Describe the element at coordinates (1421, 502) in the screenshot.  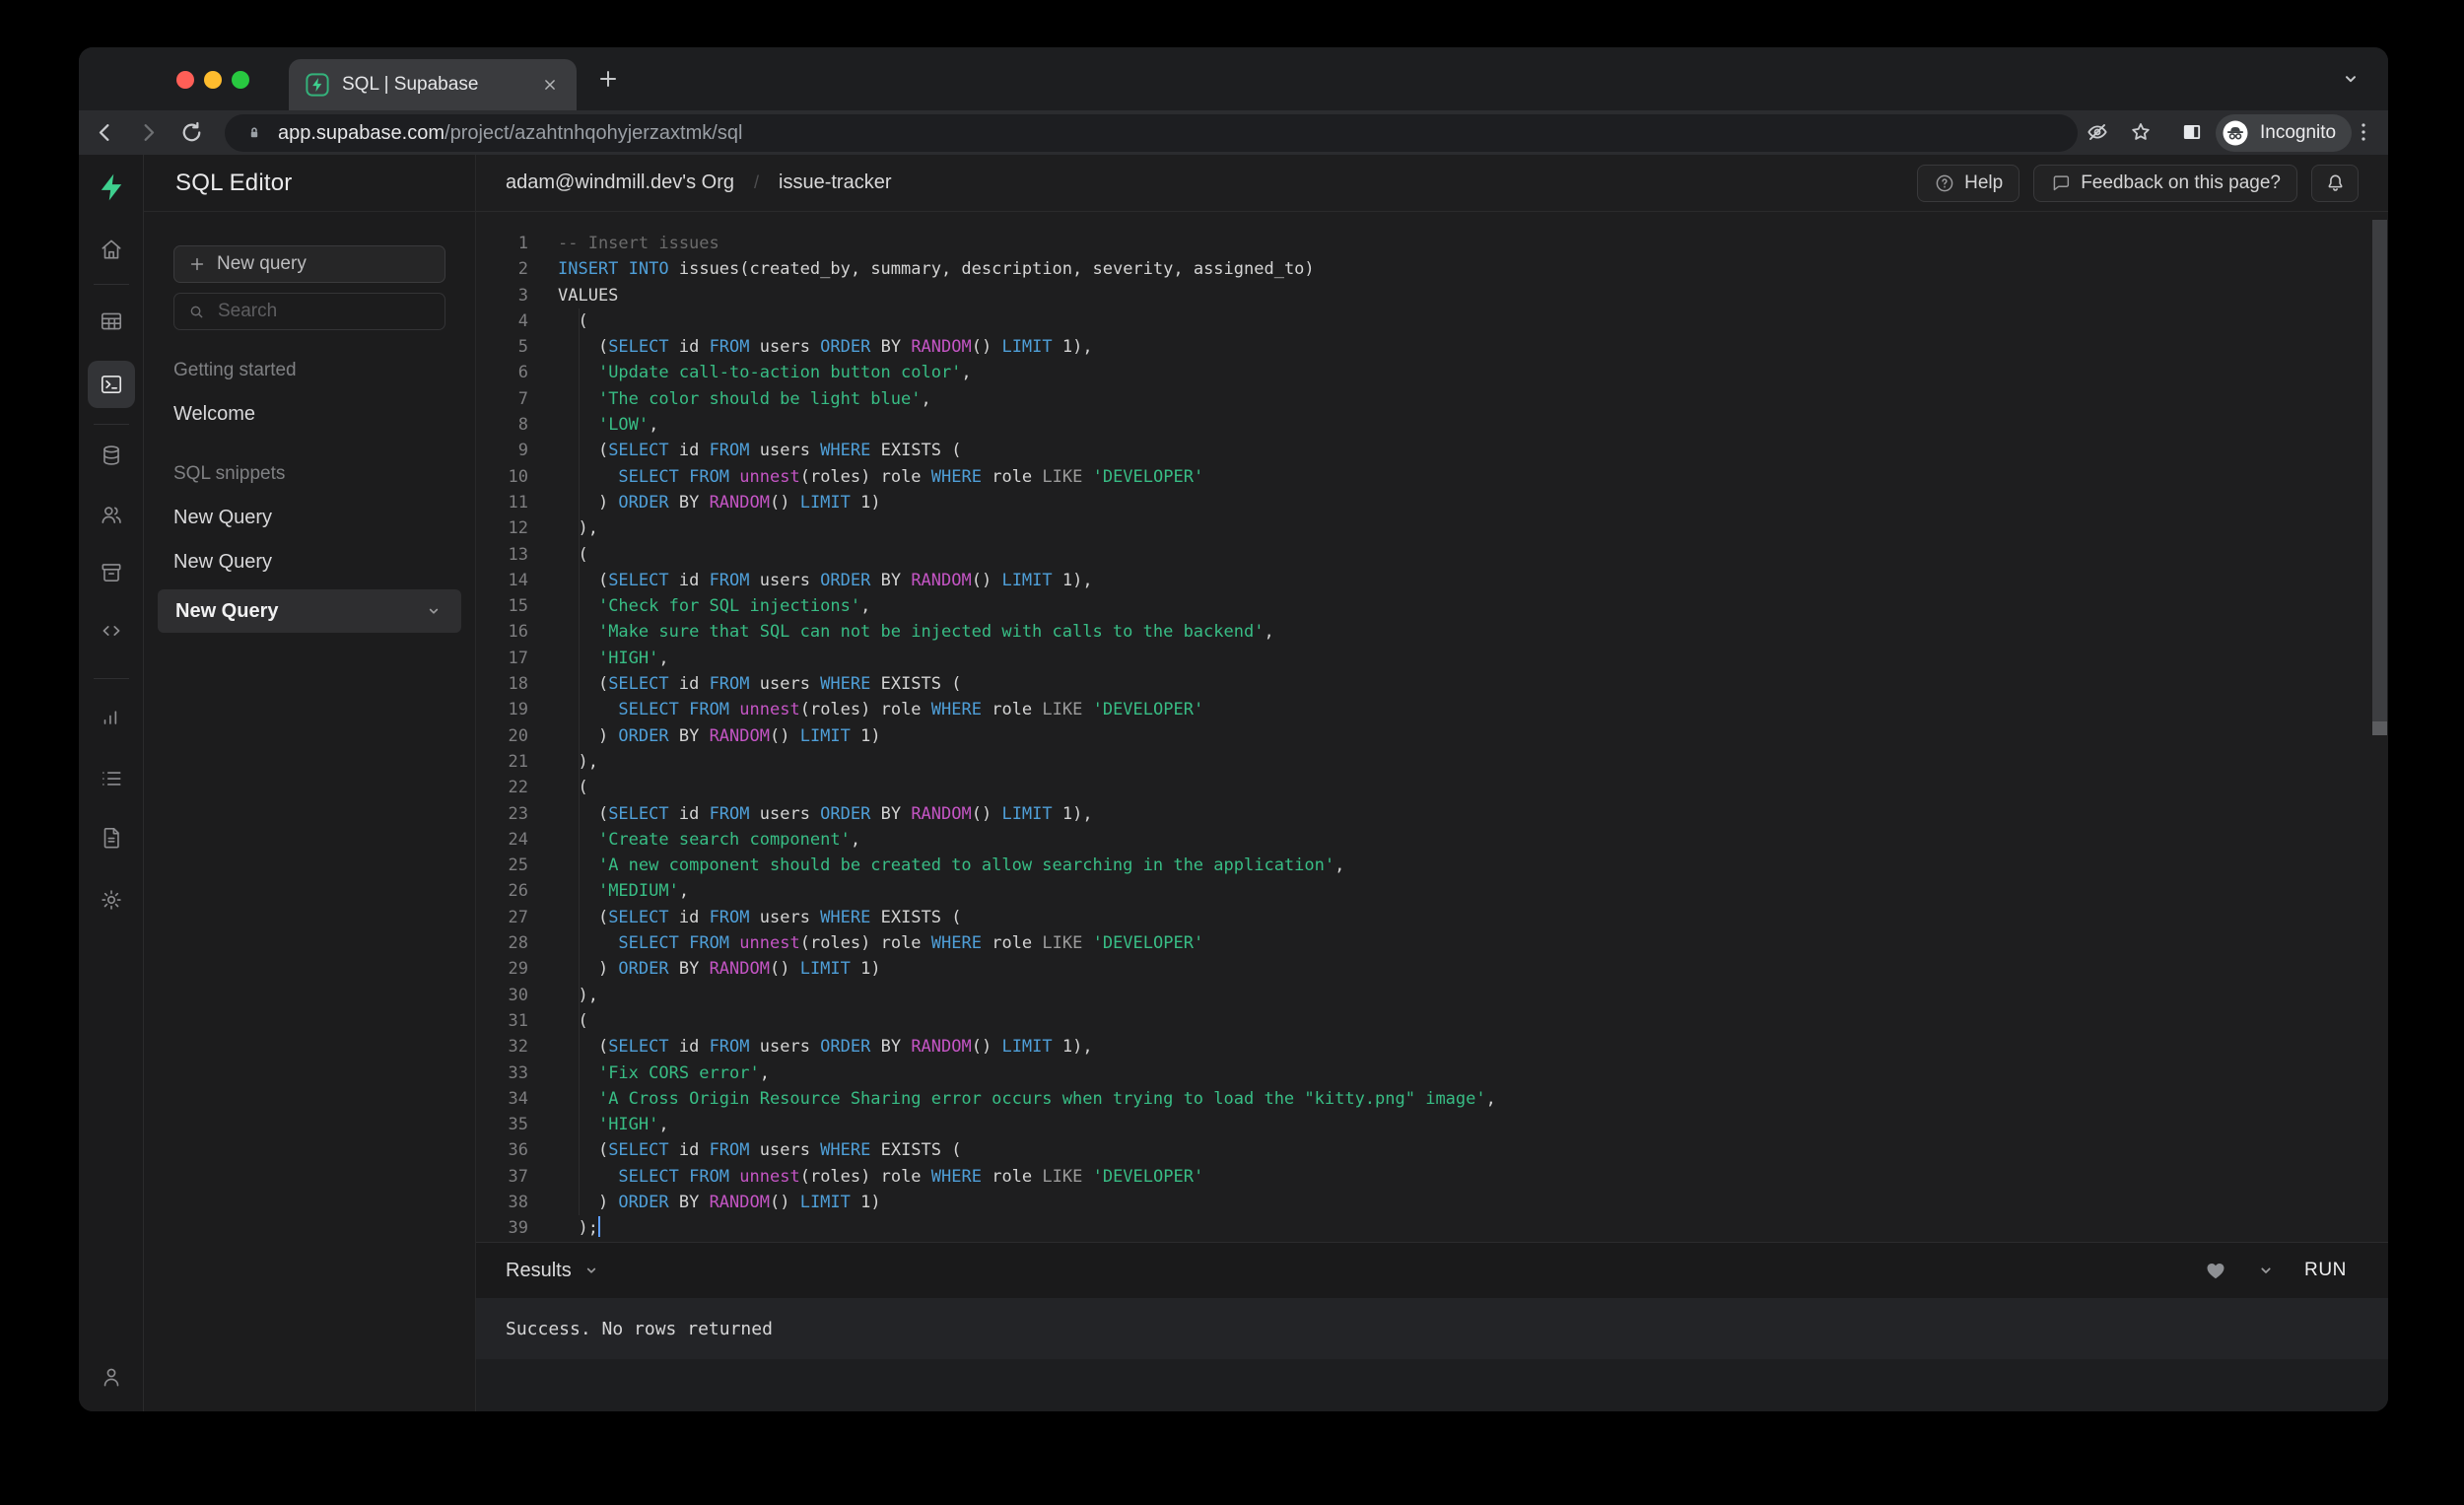
I see `code-line: 11 ) ORDER BY RANDOM() LIMIT 1)` at that location.